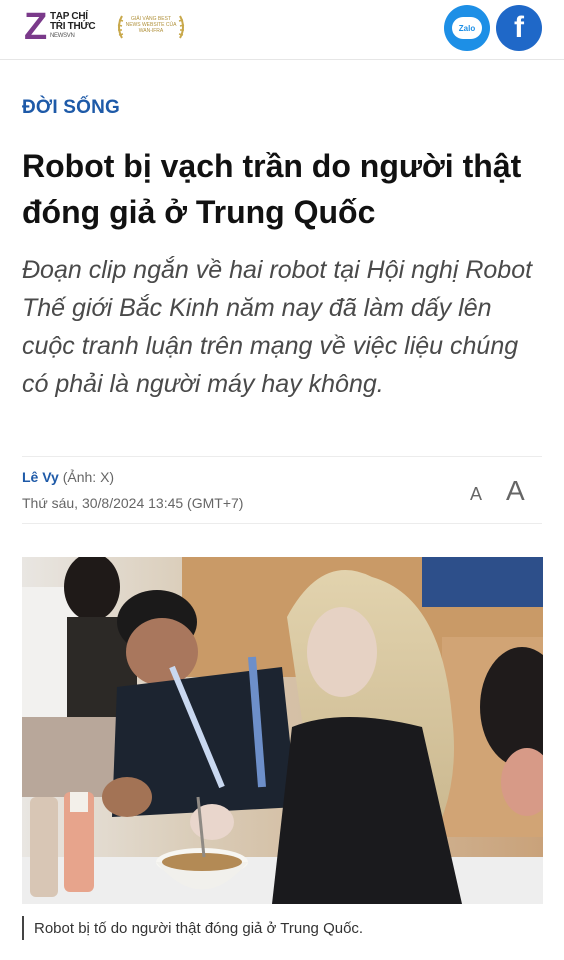 This screenshot has width=564, height=960. Describe the element at coordinates (476, 494) in the screenshot. I see `font-decrease-button: A` at that location.